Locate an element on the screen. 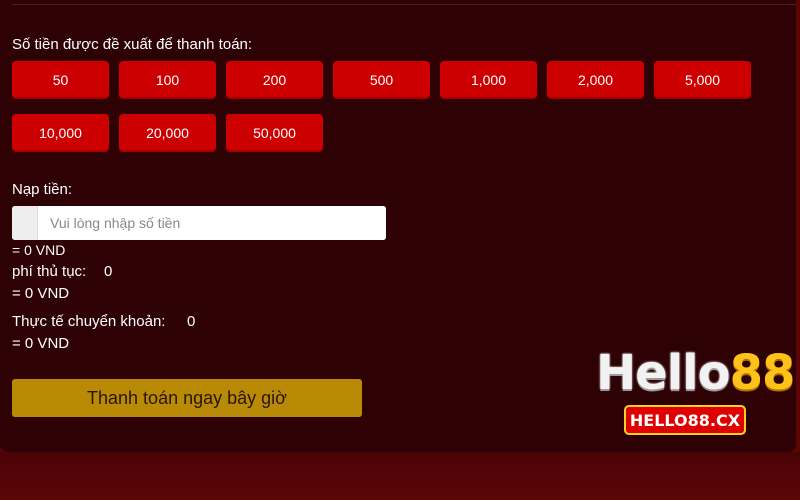 The height and width of the screenshot is (500, 800). logo-wordmark: Hello88 is located at coordinates (695, 373).